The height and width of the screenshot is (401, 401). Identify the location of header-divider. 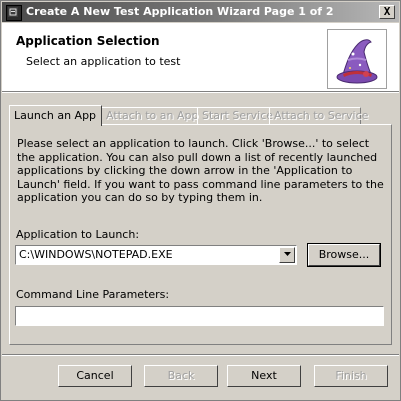
(200, 92).